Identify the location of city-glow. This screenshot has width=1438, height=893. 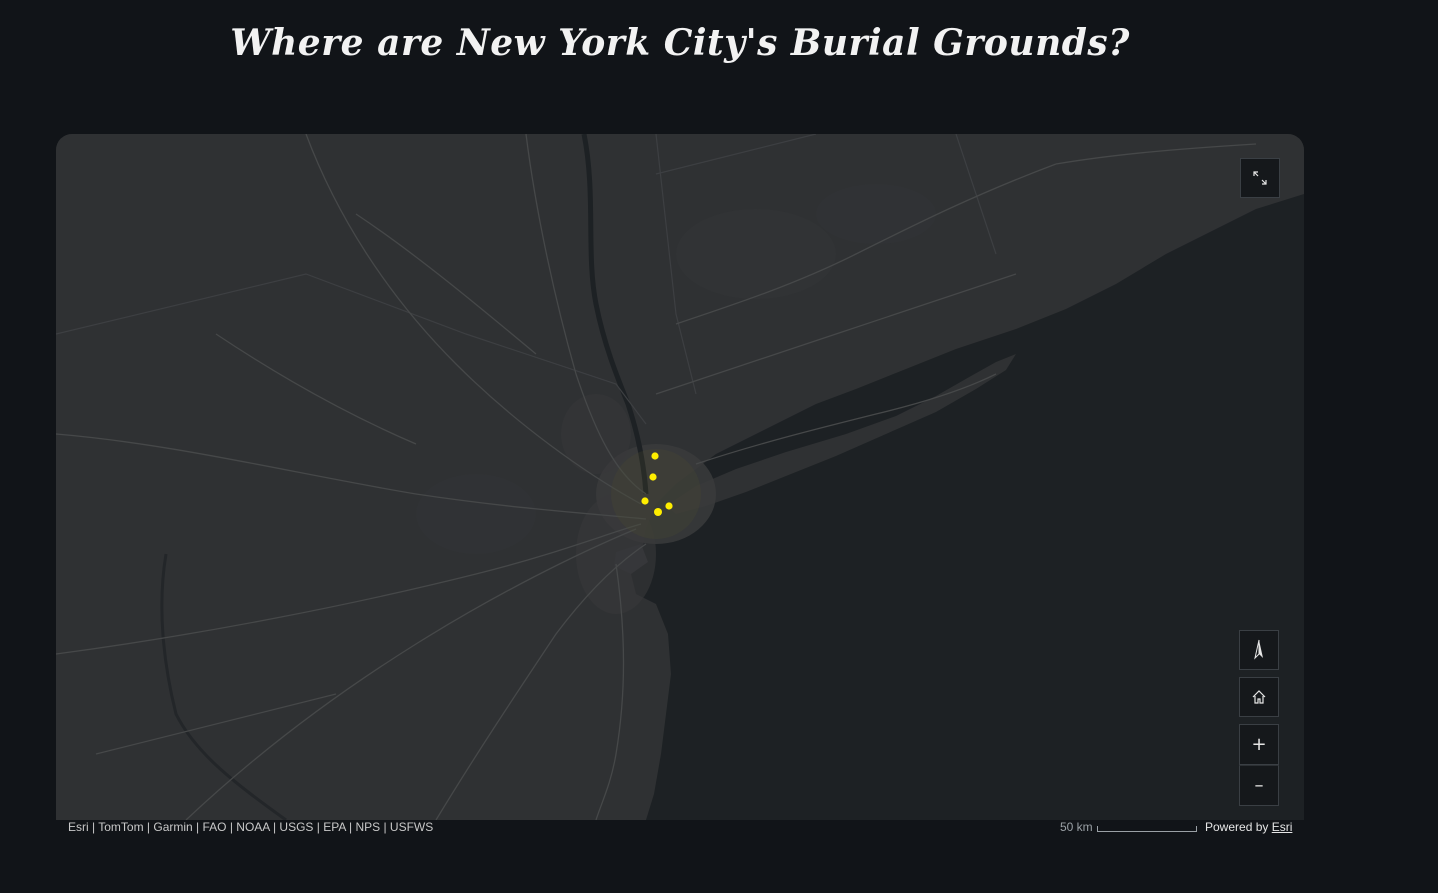
(656, 494).